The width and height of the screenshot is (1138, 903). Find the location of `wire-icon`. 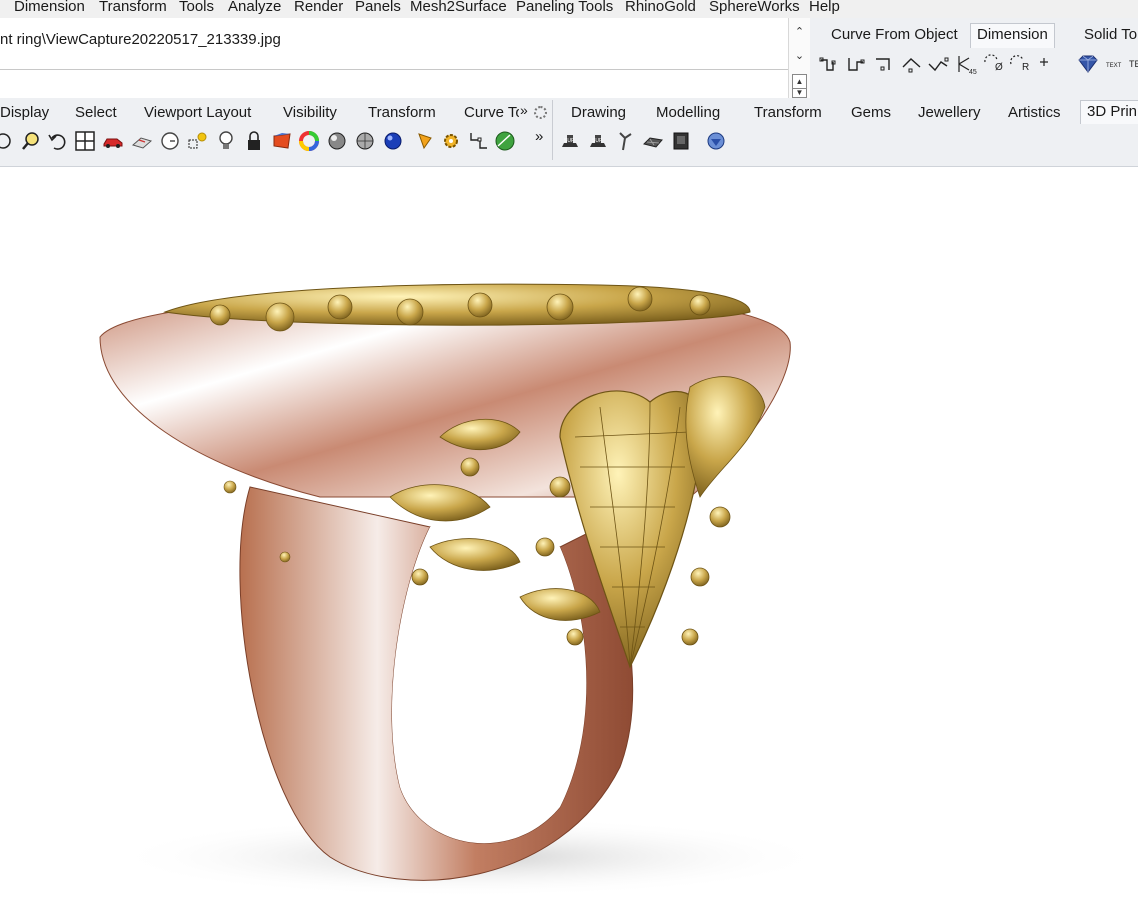

wire-icon is located at coordinates (479, 141).